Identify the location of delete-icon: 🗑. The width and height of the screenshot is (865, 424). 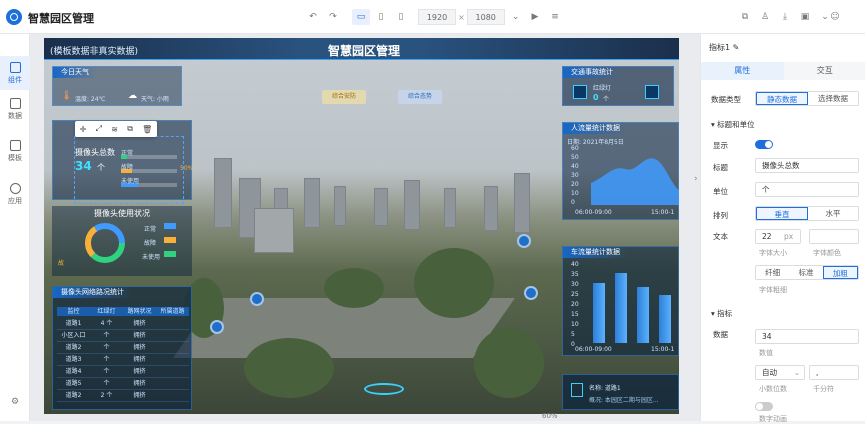
(147, 129).